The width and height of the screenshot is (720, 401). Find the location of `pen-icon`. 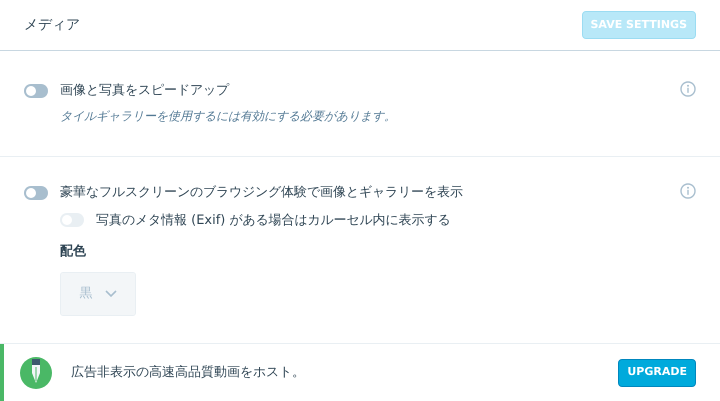

pen-icon is located at coordinates (36, 372).